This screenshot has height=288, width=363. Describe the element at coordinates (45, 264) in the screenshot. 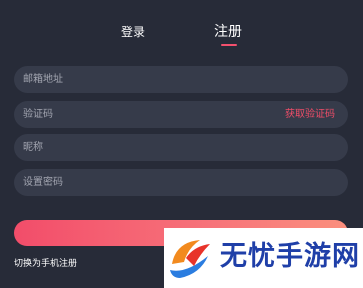

I see `switch-to-phone-link: 切换为手机注册` at that location.